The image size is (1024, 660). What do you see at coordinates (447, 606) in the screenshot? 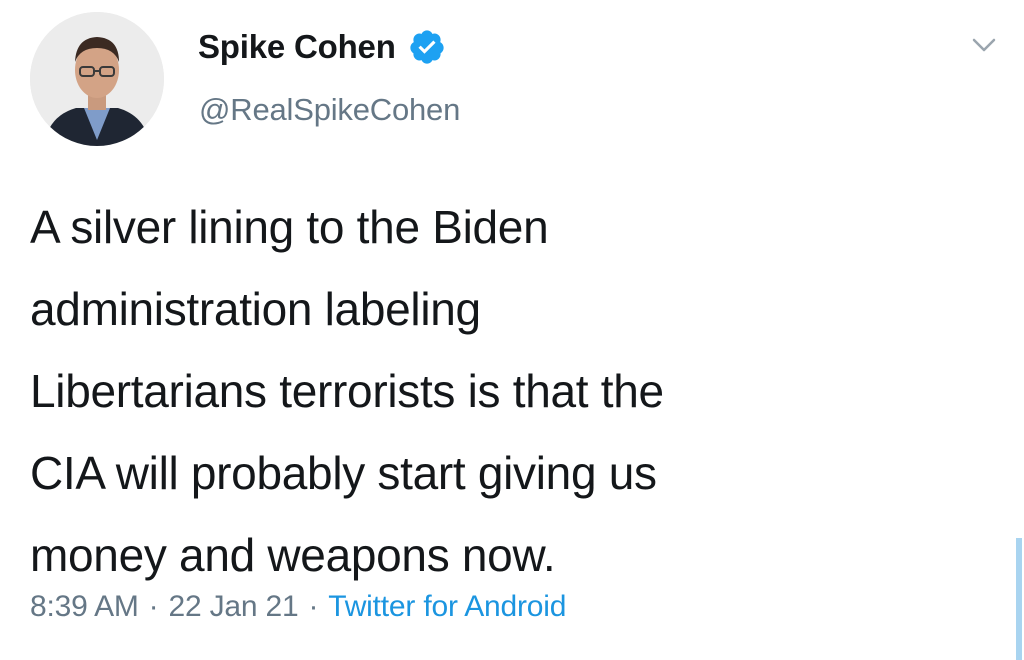
I see `tweet-source-link: Twitter for Android` at bounding box center [447, 606].